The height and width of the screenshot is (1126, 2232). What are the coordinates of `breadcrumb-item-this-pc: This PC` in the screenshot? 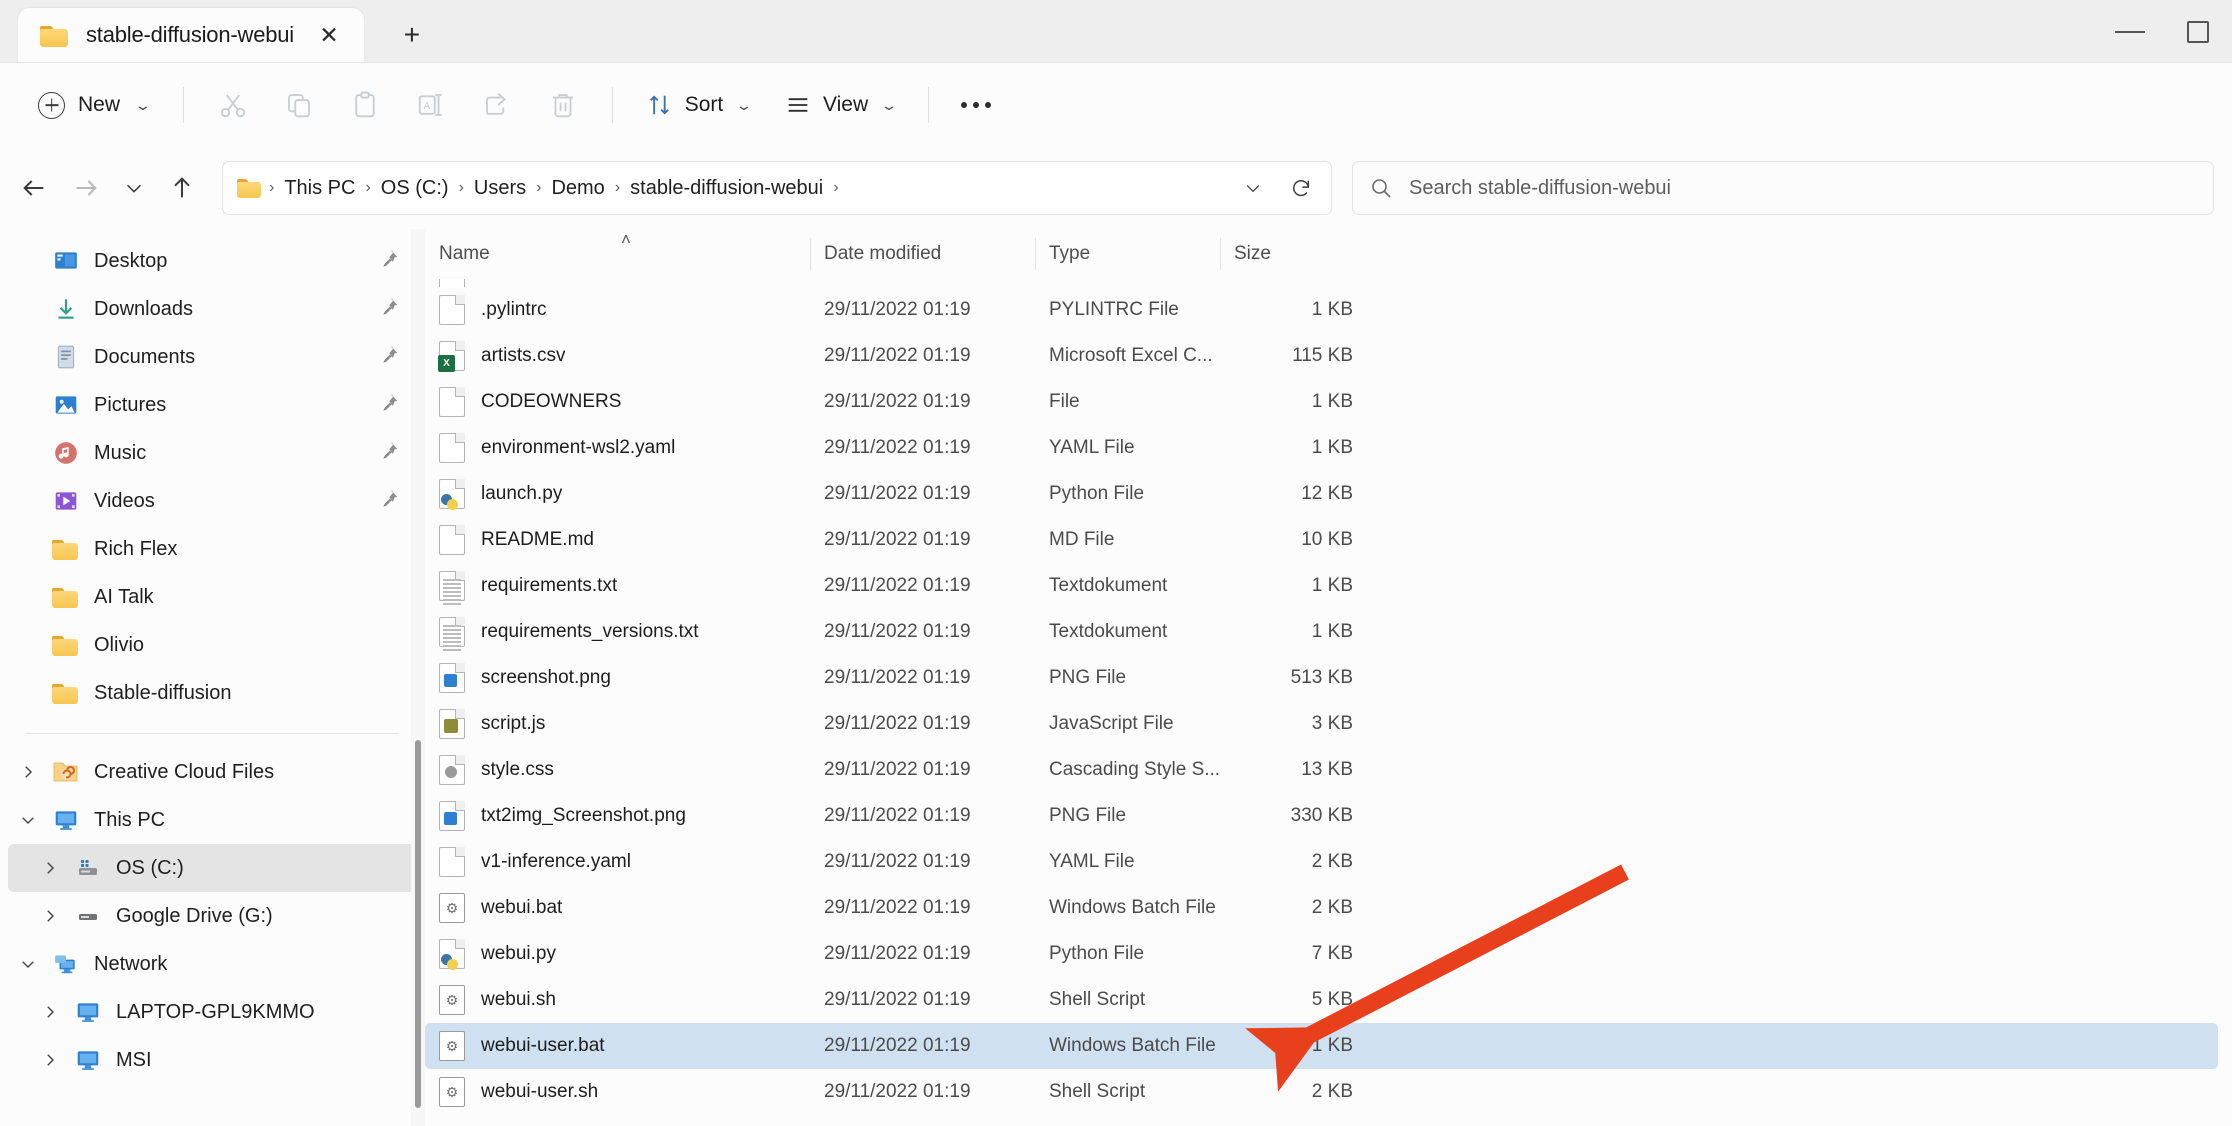 It's located at (319, 188).